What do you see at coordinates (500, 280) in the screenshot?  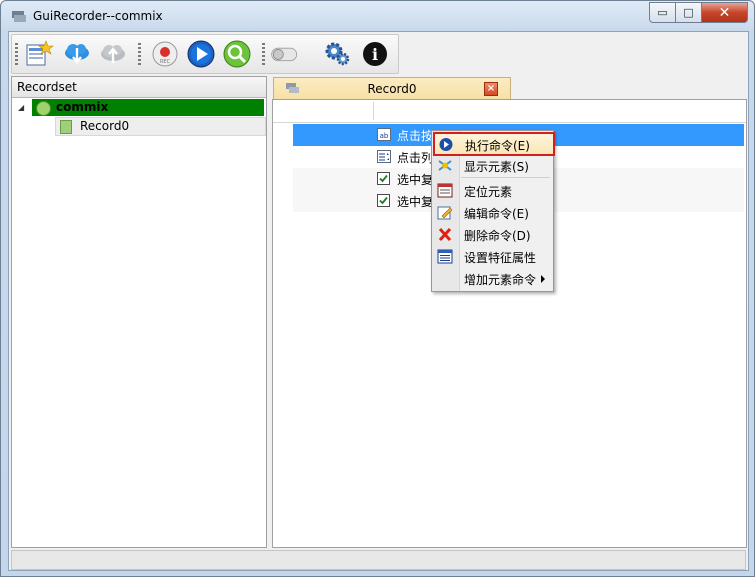 I see `menu-item-label: 增加元素命令` at bounding box center [500, 280].